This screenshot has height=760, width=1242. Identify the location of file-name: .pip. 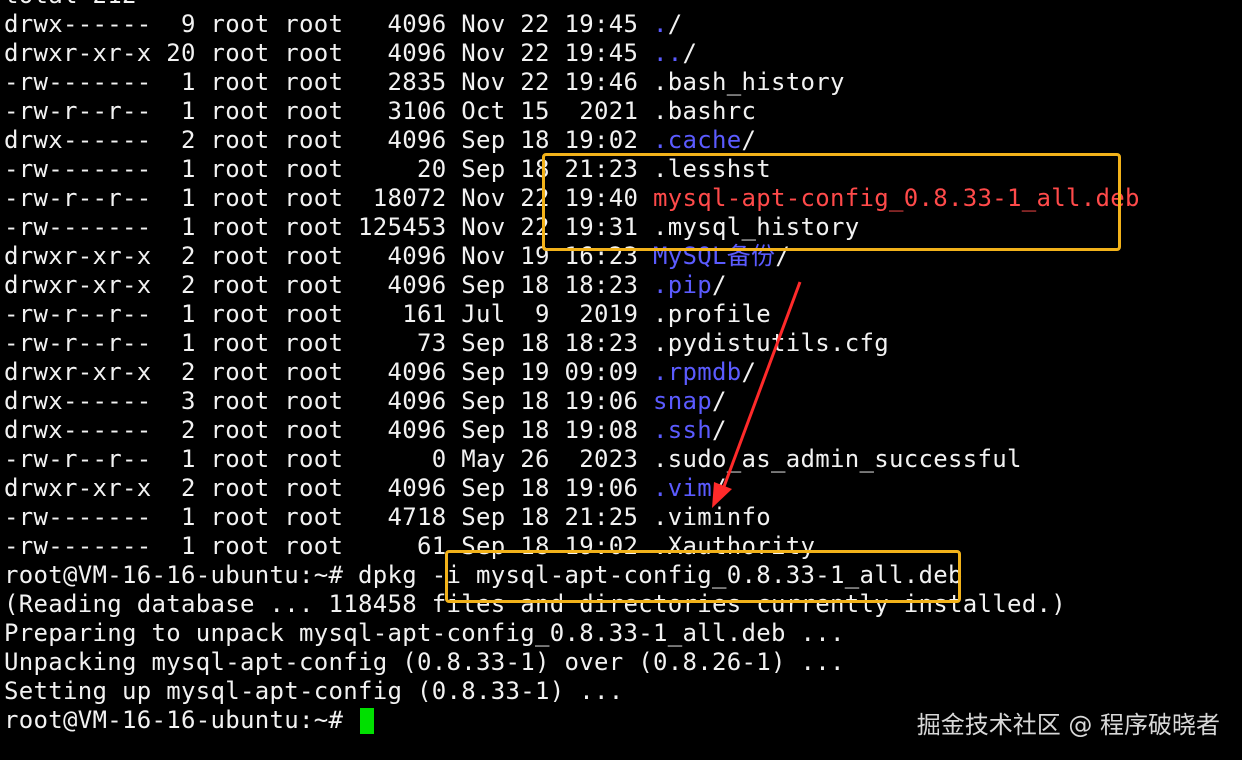
(682, 285).